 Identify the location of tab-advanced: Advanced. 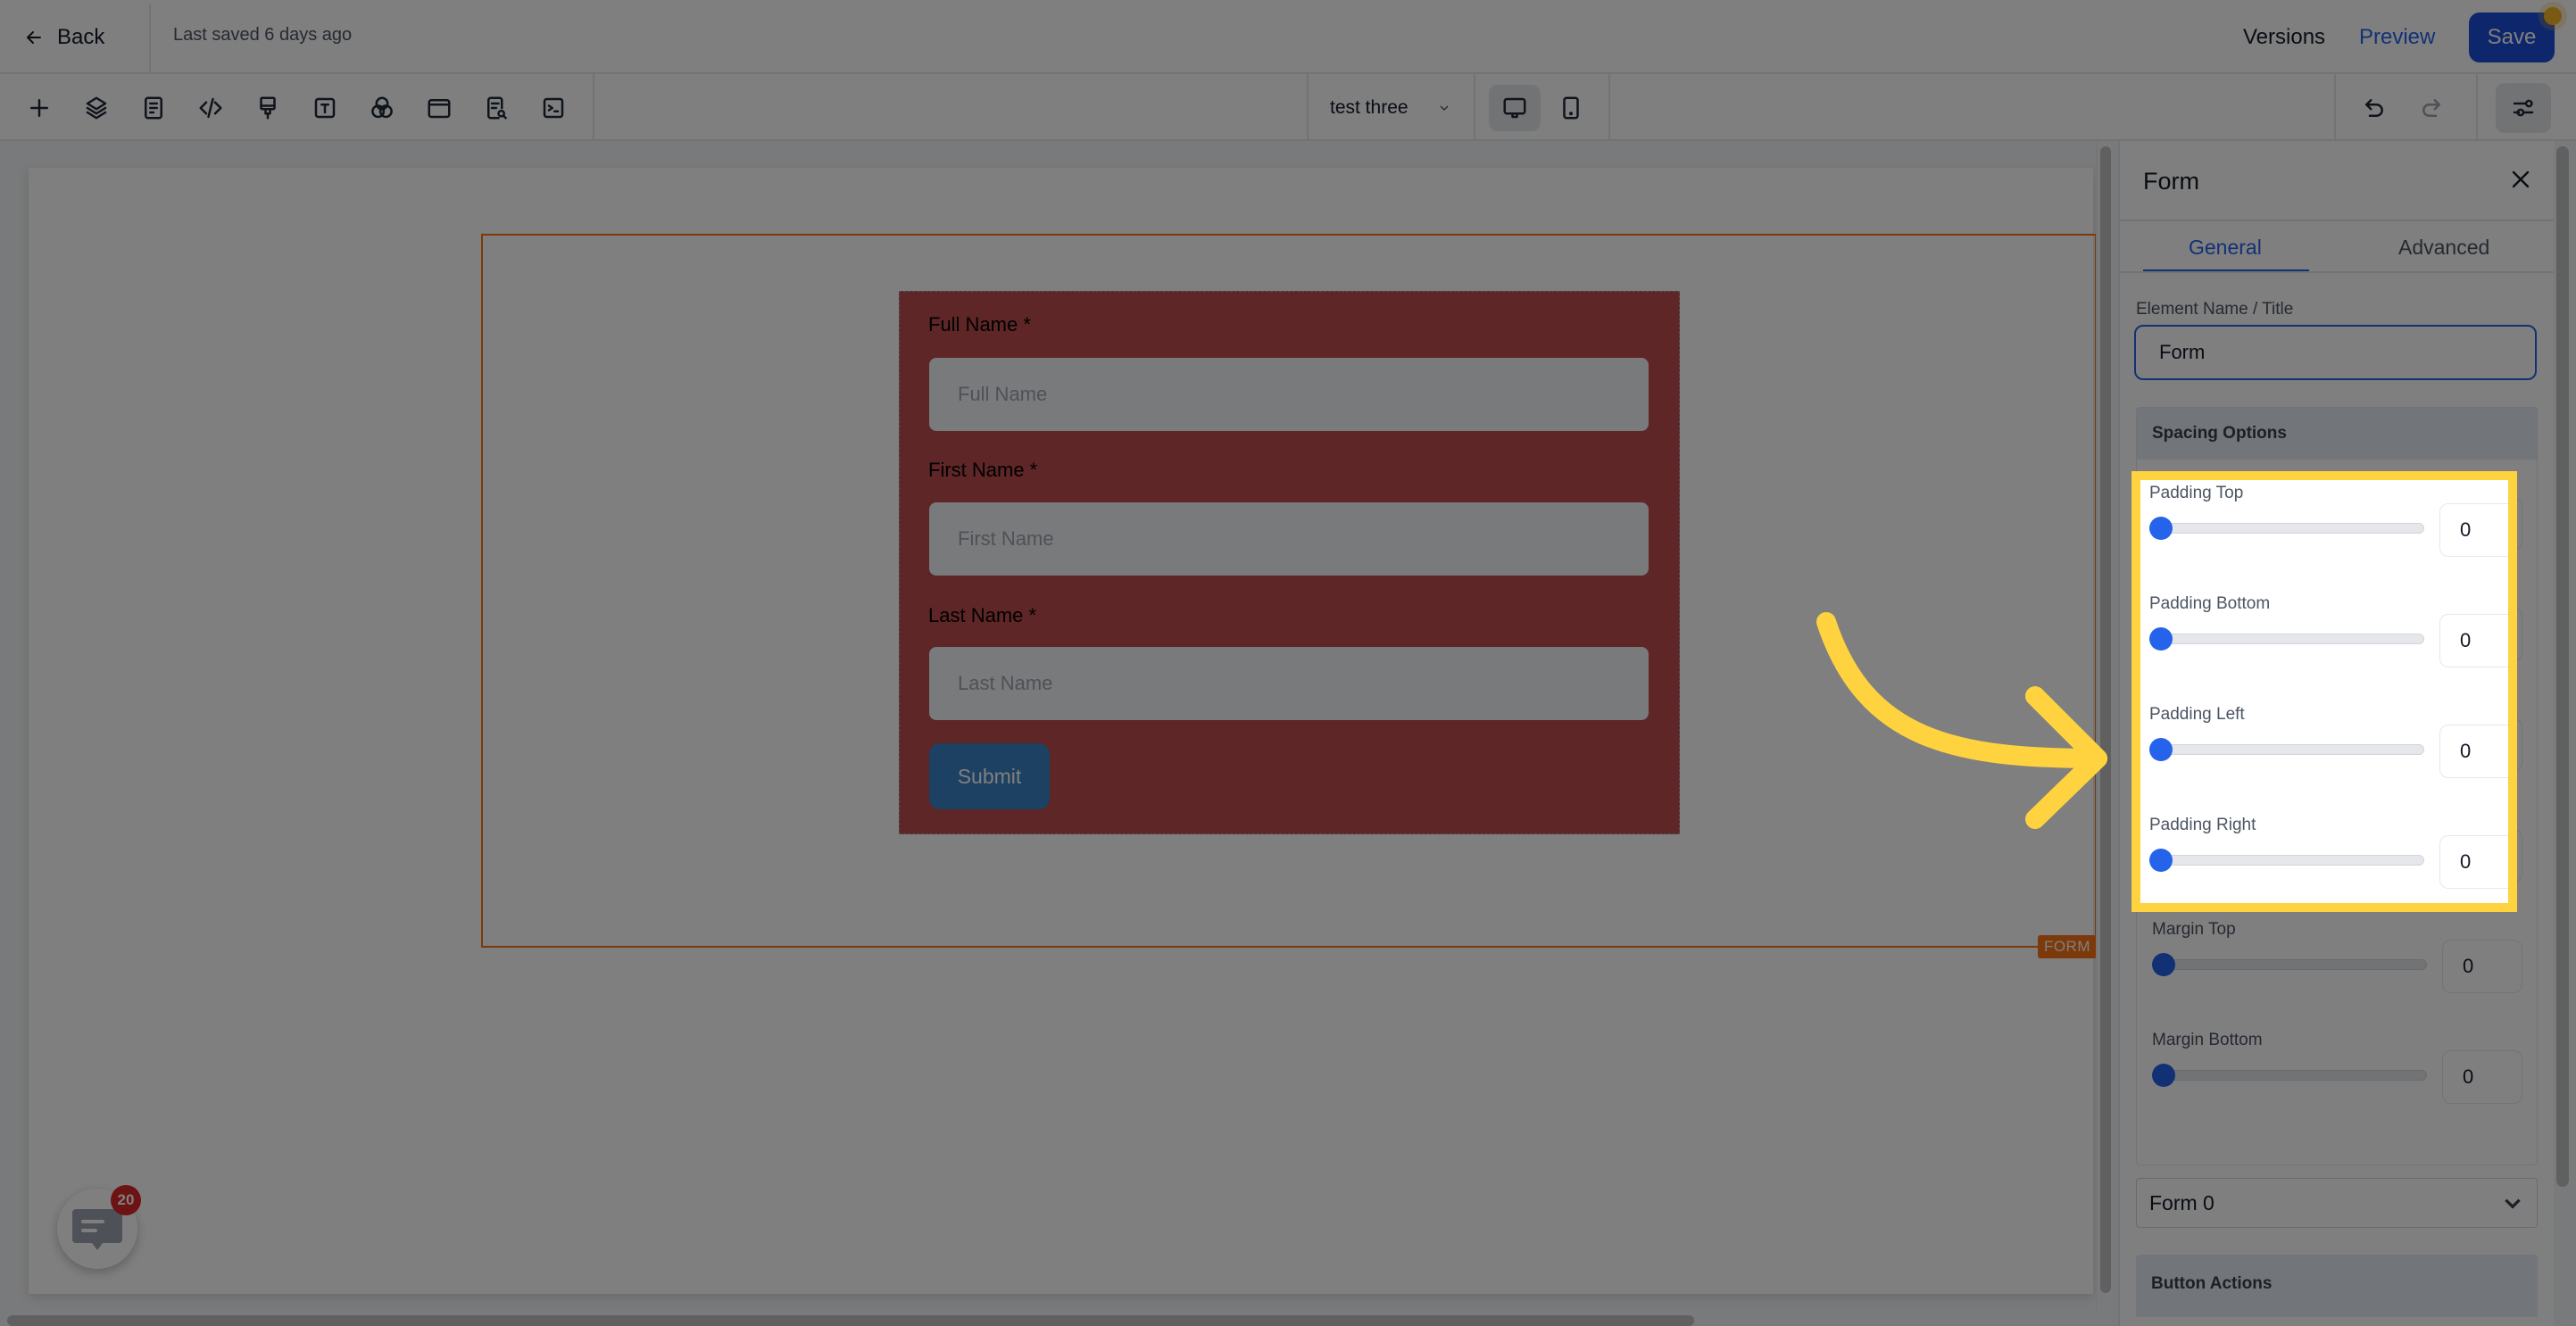
(2443, 248).